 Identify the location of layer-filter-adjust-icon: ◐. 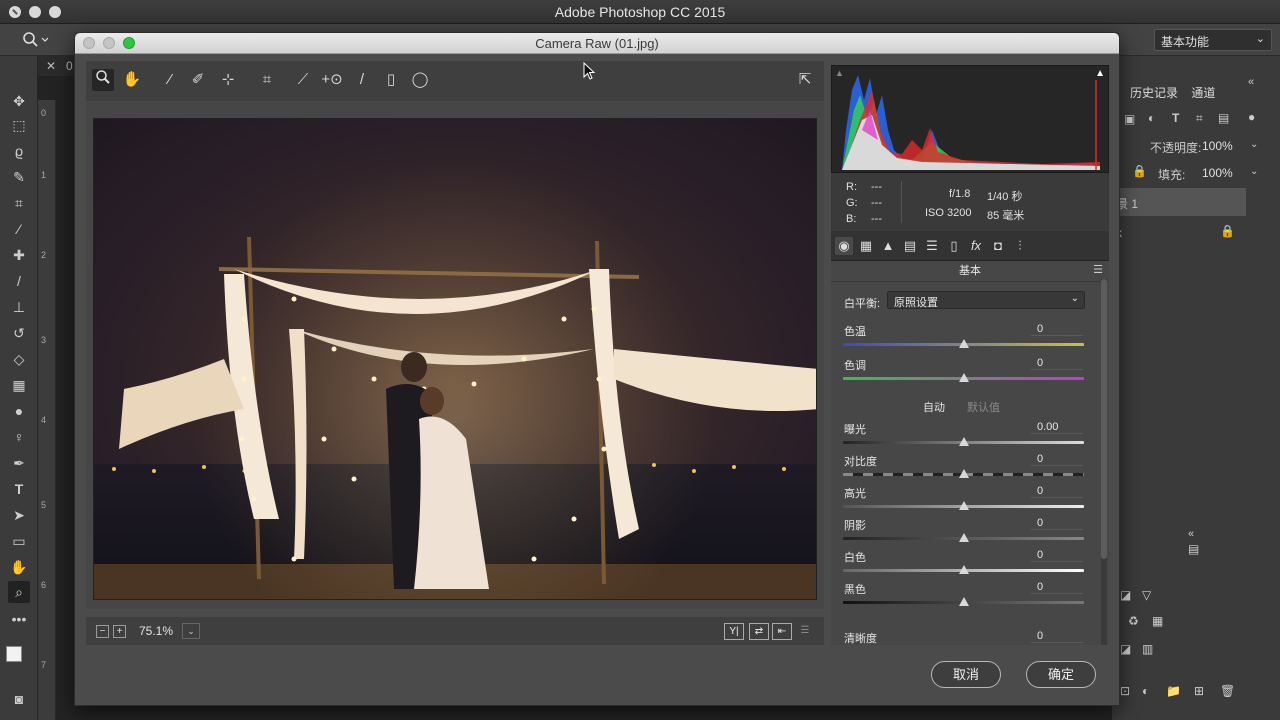
(1151, 118).